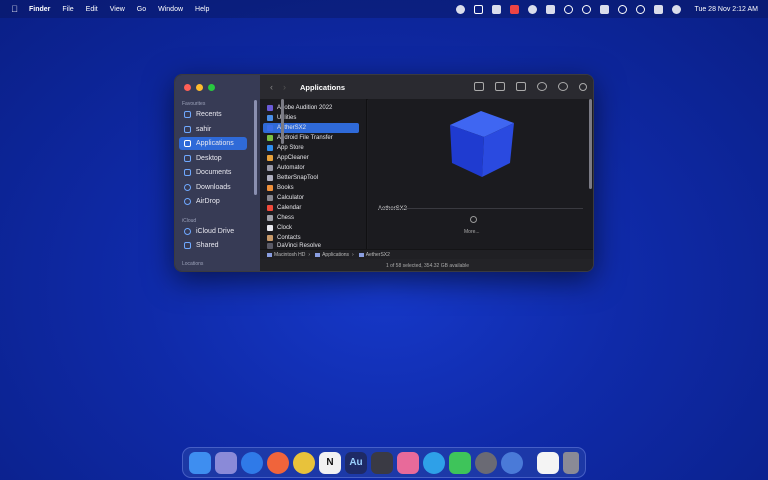 This screenshot has height=480, width=768. Describe the element at coordinates (211, 87) in the screenshot. I see `zoom-window-button` at that location.